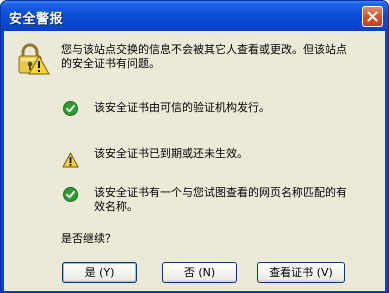 The image size is (389, 293). I want to click on warning-icon, so click(70, 162).